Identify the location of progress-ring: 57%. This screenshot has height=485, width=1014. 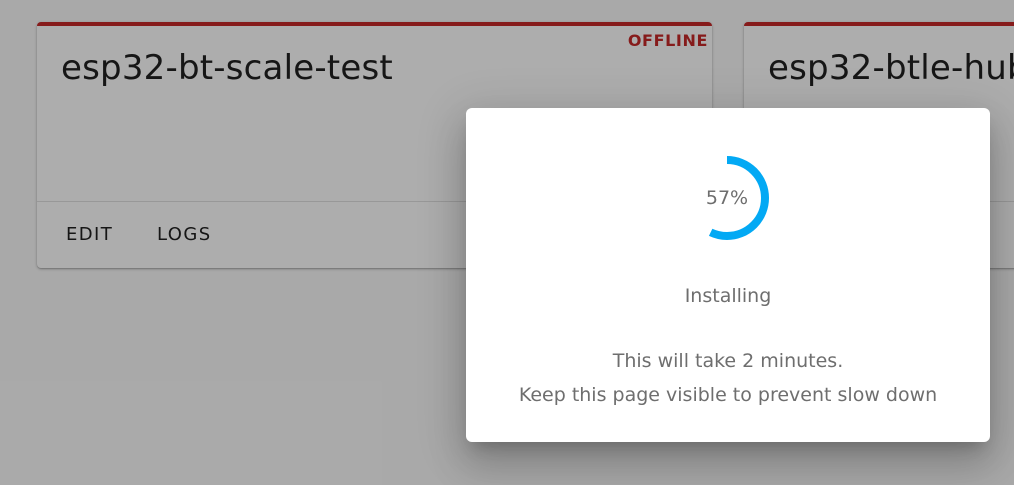
(727, 198).